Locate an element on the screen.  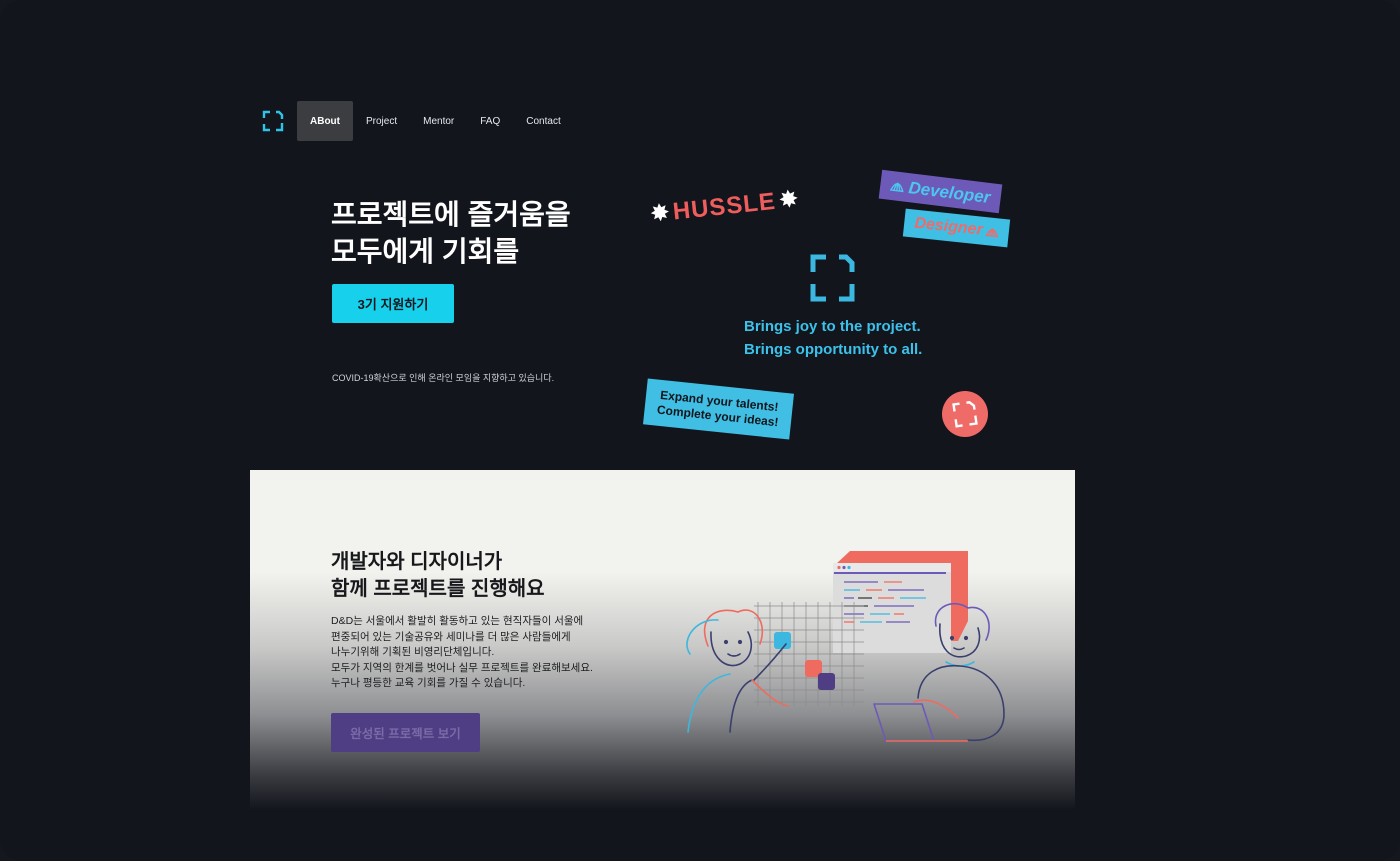
about-desc-line: 편중되어 있는 기술공유와 세미나를 더 많은 사람들에게 is located at coordinates (451, 636).